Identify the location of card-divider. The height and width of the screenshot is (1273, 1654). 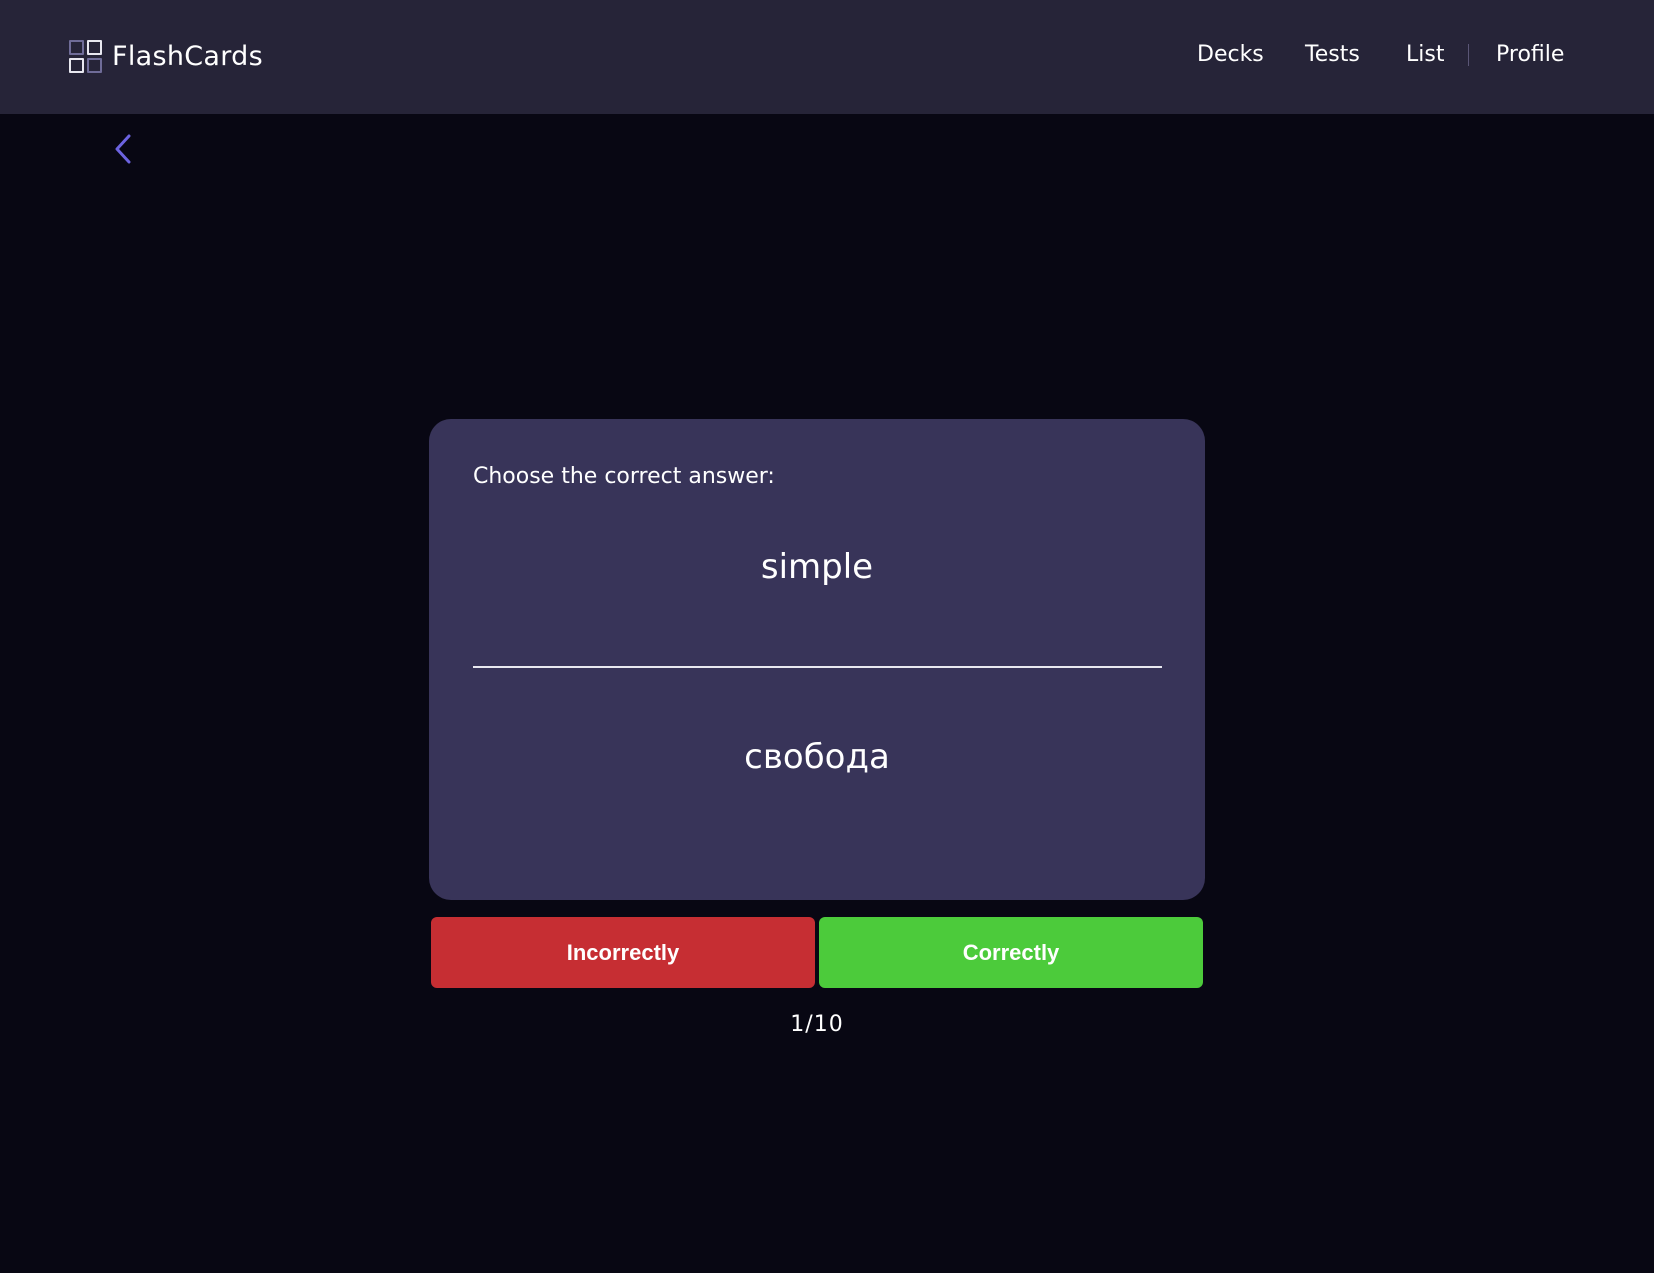
(817, 667).